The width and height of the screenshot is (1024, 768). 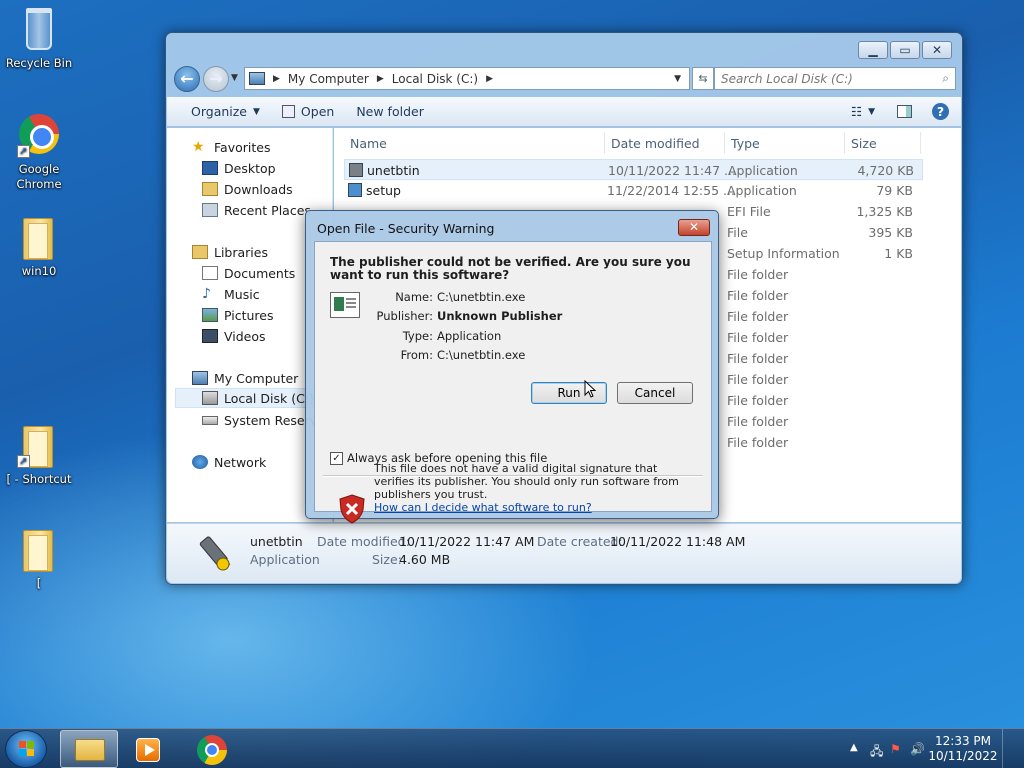 What do you see at coordinates (187, 79) in the screenshot?
I see `back-button: ←` at bounding box center [187, 79].